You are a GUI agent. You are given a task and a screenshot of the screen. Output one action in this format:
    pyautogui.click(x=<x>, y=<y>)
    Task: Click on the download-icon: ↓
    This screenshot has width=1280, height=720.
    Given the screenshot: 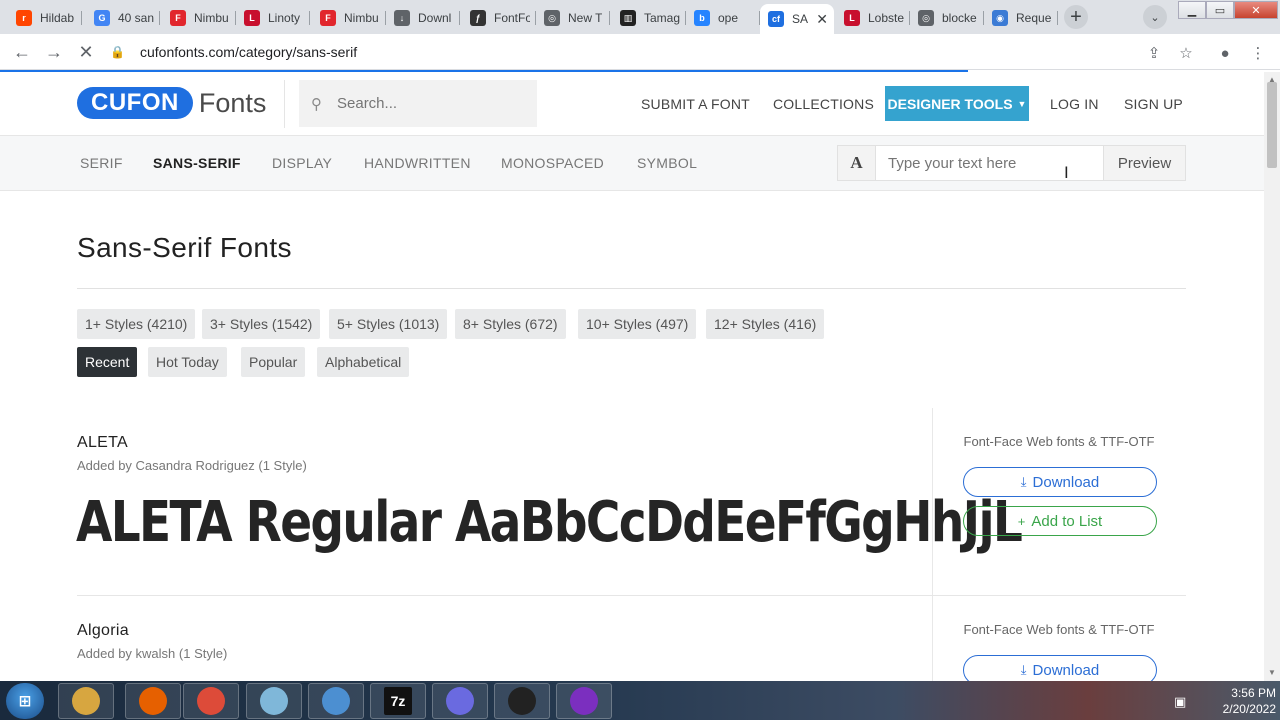 What is the action you would take?
    pyautogui.click(x=402, y=18)
    